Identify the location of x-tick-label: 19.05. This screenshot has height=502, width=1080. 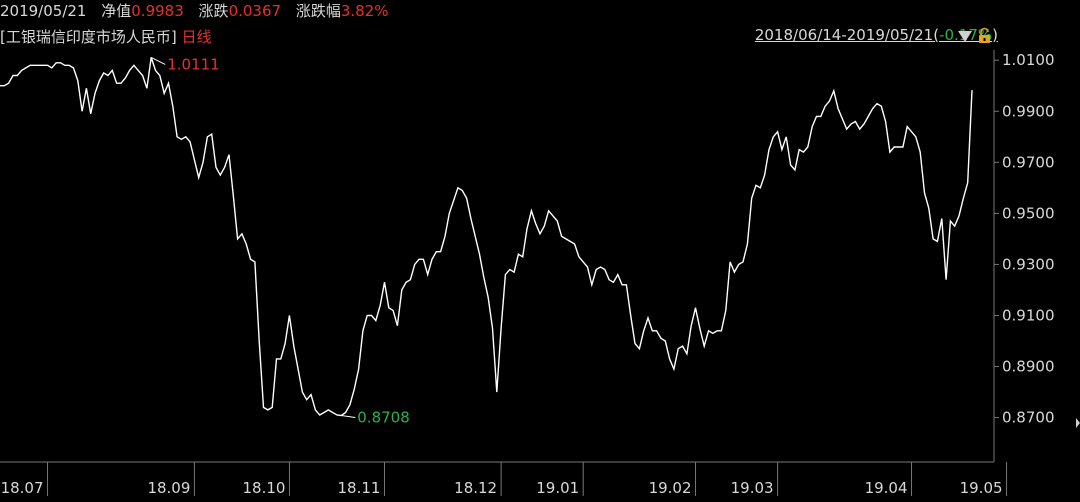
(981, 488).